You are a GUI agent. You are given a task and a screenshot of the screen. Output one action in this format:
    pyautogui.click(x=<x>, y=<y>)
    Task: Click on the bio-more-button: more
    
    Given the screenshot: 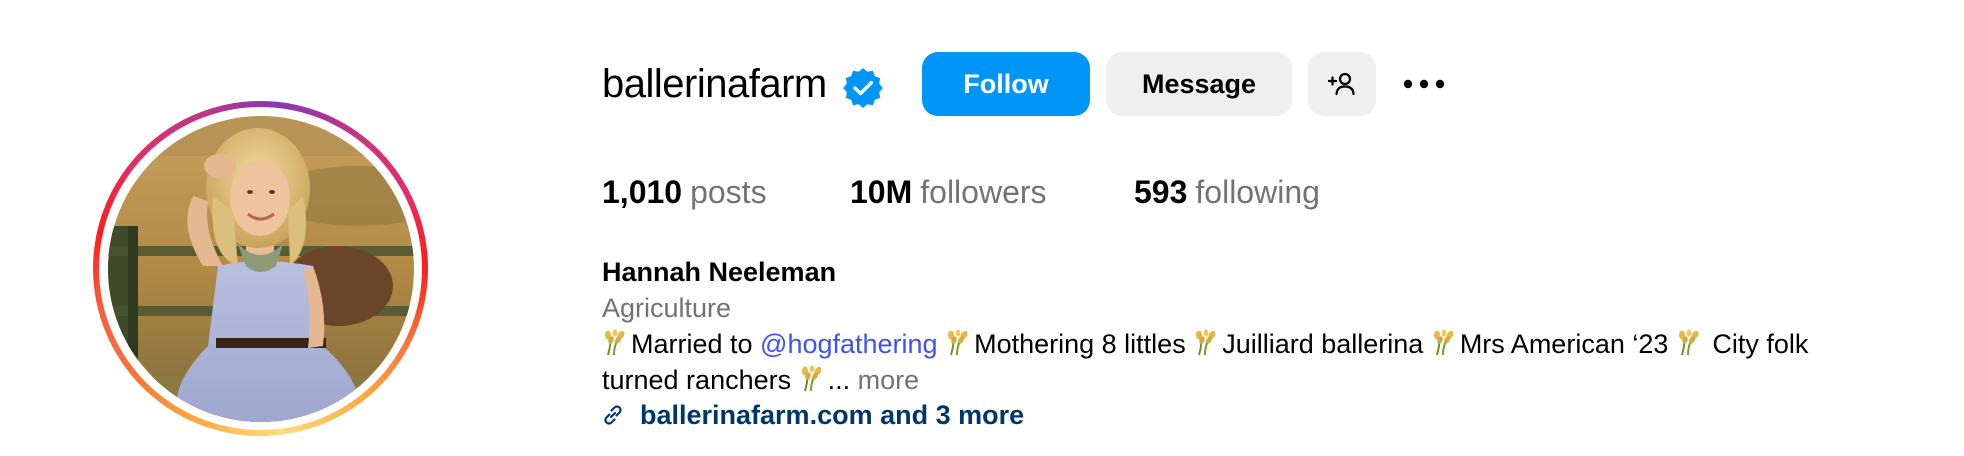 What is the action you would take?
    pyautogui.click(x=889, y=380)
    